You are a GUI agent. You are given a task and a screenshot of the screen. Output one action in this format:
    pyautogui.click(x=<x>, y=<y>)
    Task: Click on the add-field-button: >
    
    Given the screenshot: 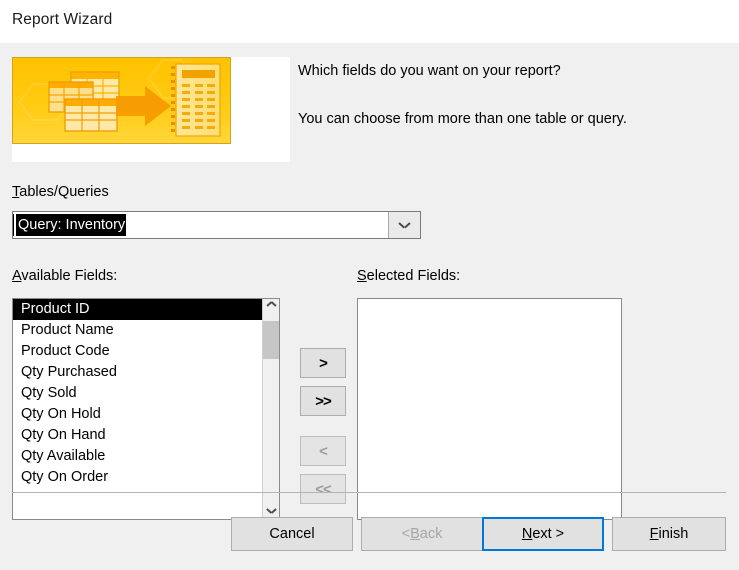 What is the action you would take?
    pyautogui.click(x=323, y=363)
    